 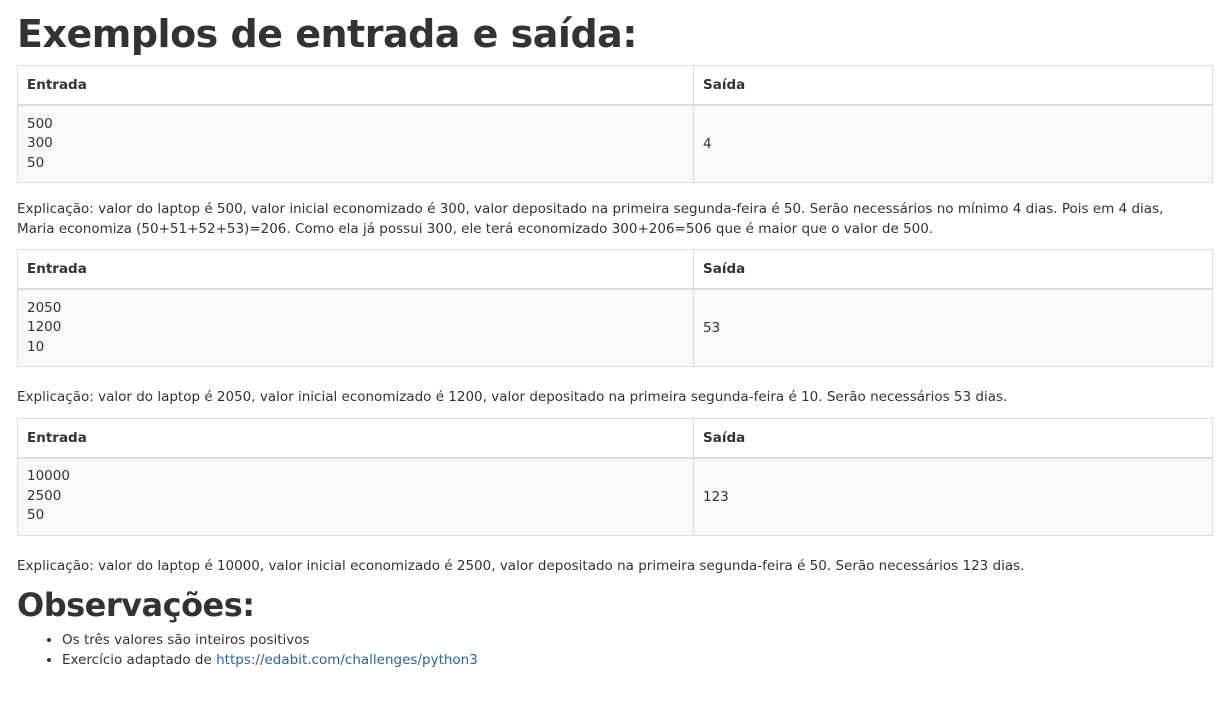 What do you see at coordinates (44, 495) in the screenshot?
I see `input-value: 2500` at bounding box center [44, 495].